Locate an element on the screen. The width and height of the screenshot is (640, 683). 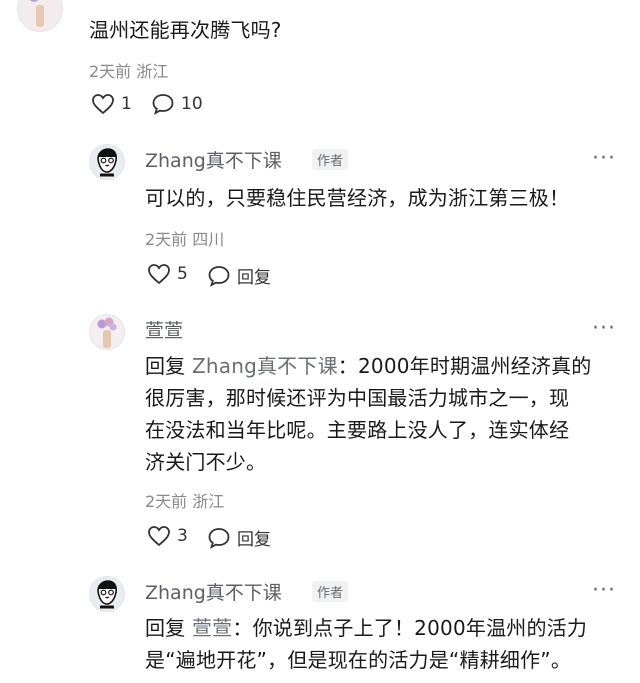
reply-text-line: 很厉害，那时候还评为中国最活力城市之一，现 is located at coordinates (357, 398).